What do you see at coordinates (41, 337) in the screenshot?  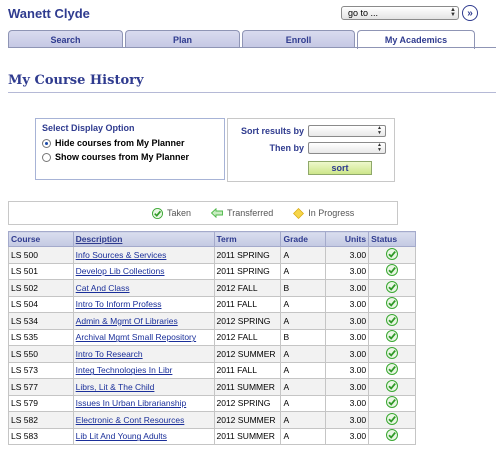 I see `course-cell: LS 535` at bounding box center [41, 337].